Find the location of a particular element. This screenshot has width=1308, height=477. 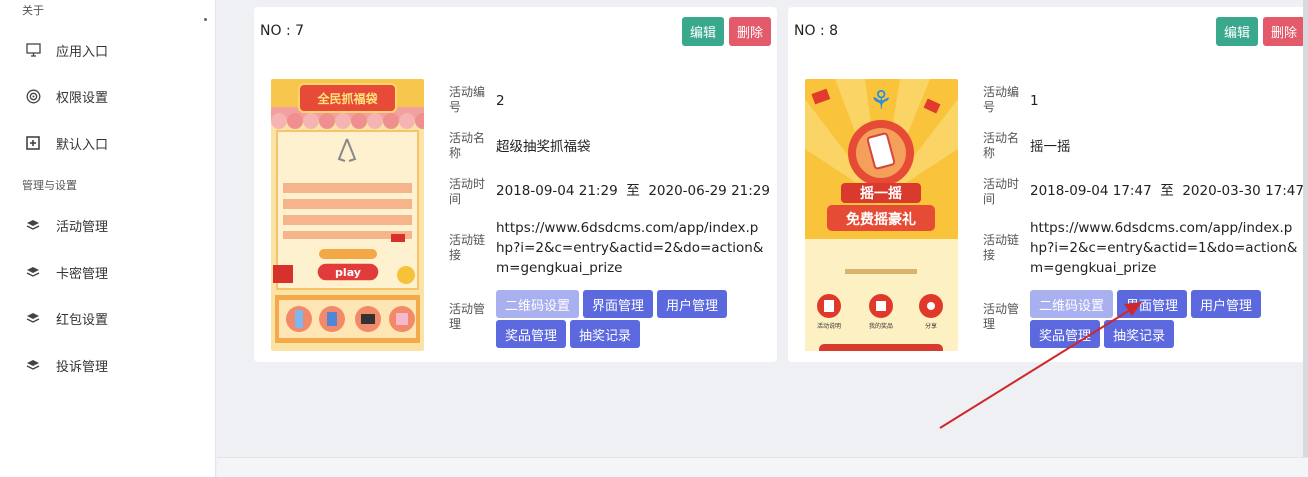

thumb-icon-label: 分享 is located at coordinates (931, 326).